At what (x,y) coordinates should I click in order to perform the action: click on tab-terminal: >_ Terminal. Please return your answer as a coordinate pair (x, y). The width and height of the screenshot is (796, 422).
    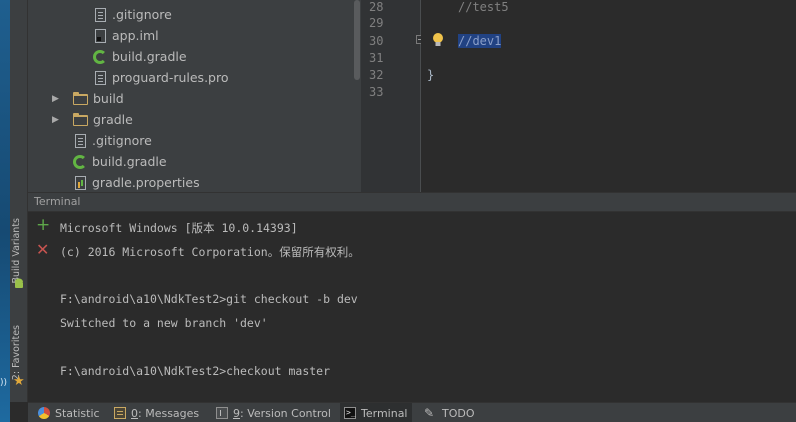
    Looking at the image, I should click on (376, 412).